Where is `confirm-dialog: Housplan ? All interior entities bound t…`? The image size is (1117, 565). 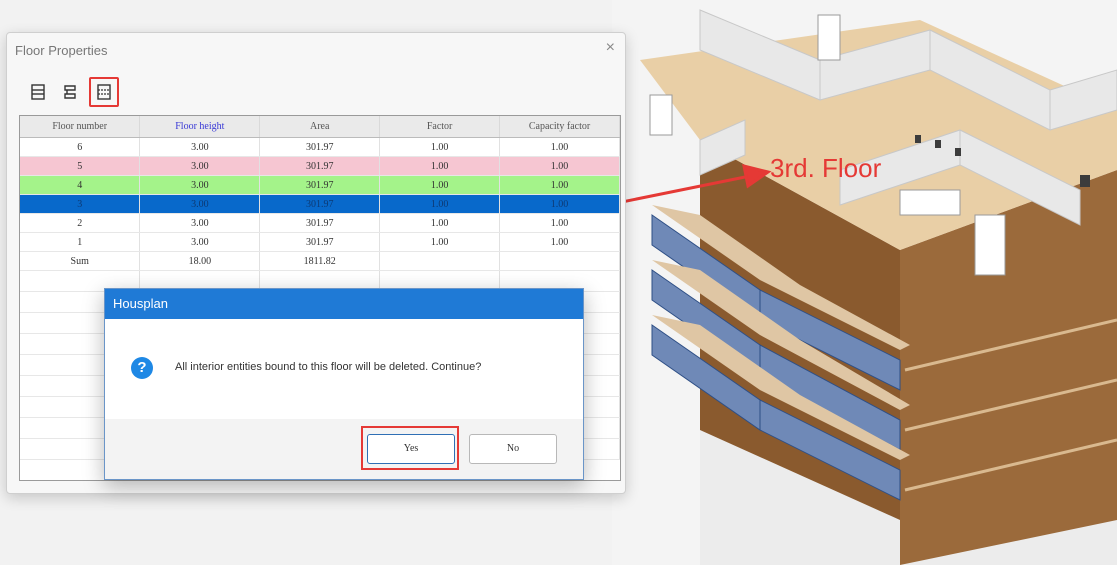
confirm-dialog: Housplan ? All interior entities bound t… is located at coordinates (344, 384).